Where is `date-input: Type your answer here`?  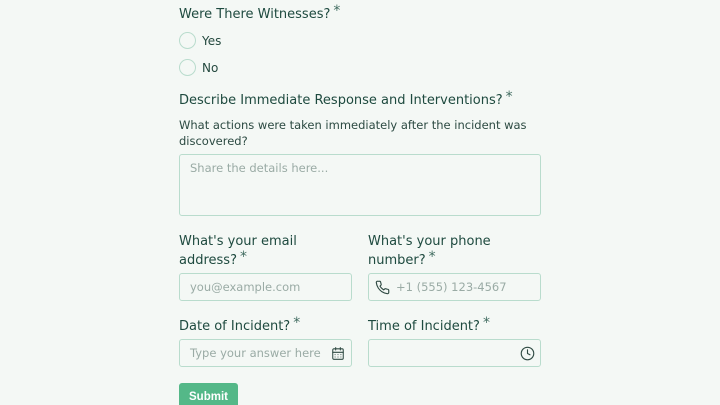
date-input: Type your answer here is located at coordinates (265, 353).